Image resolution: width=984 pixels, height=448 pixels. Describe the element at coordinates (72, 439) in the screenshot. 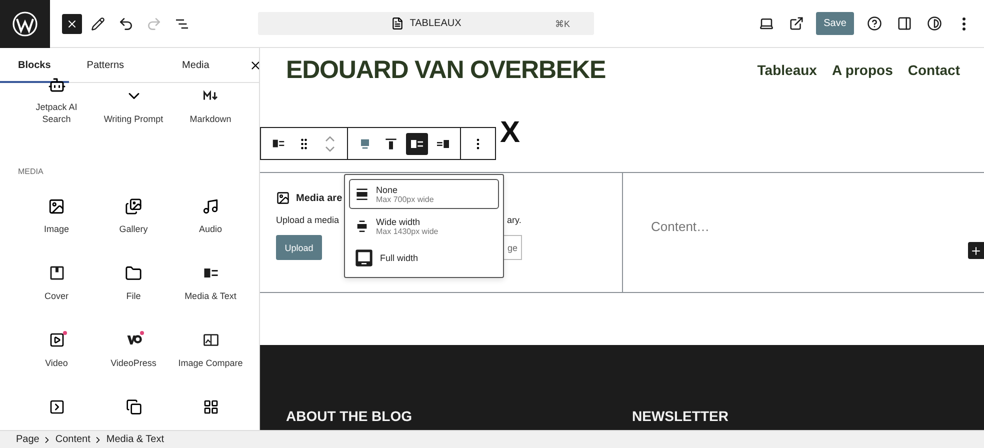

I see `breadcrumb-link: Content` at that location.